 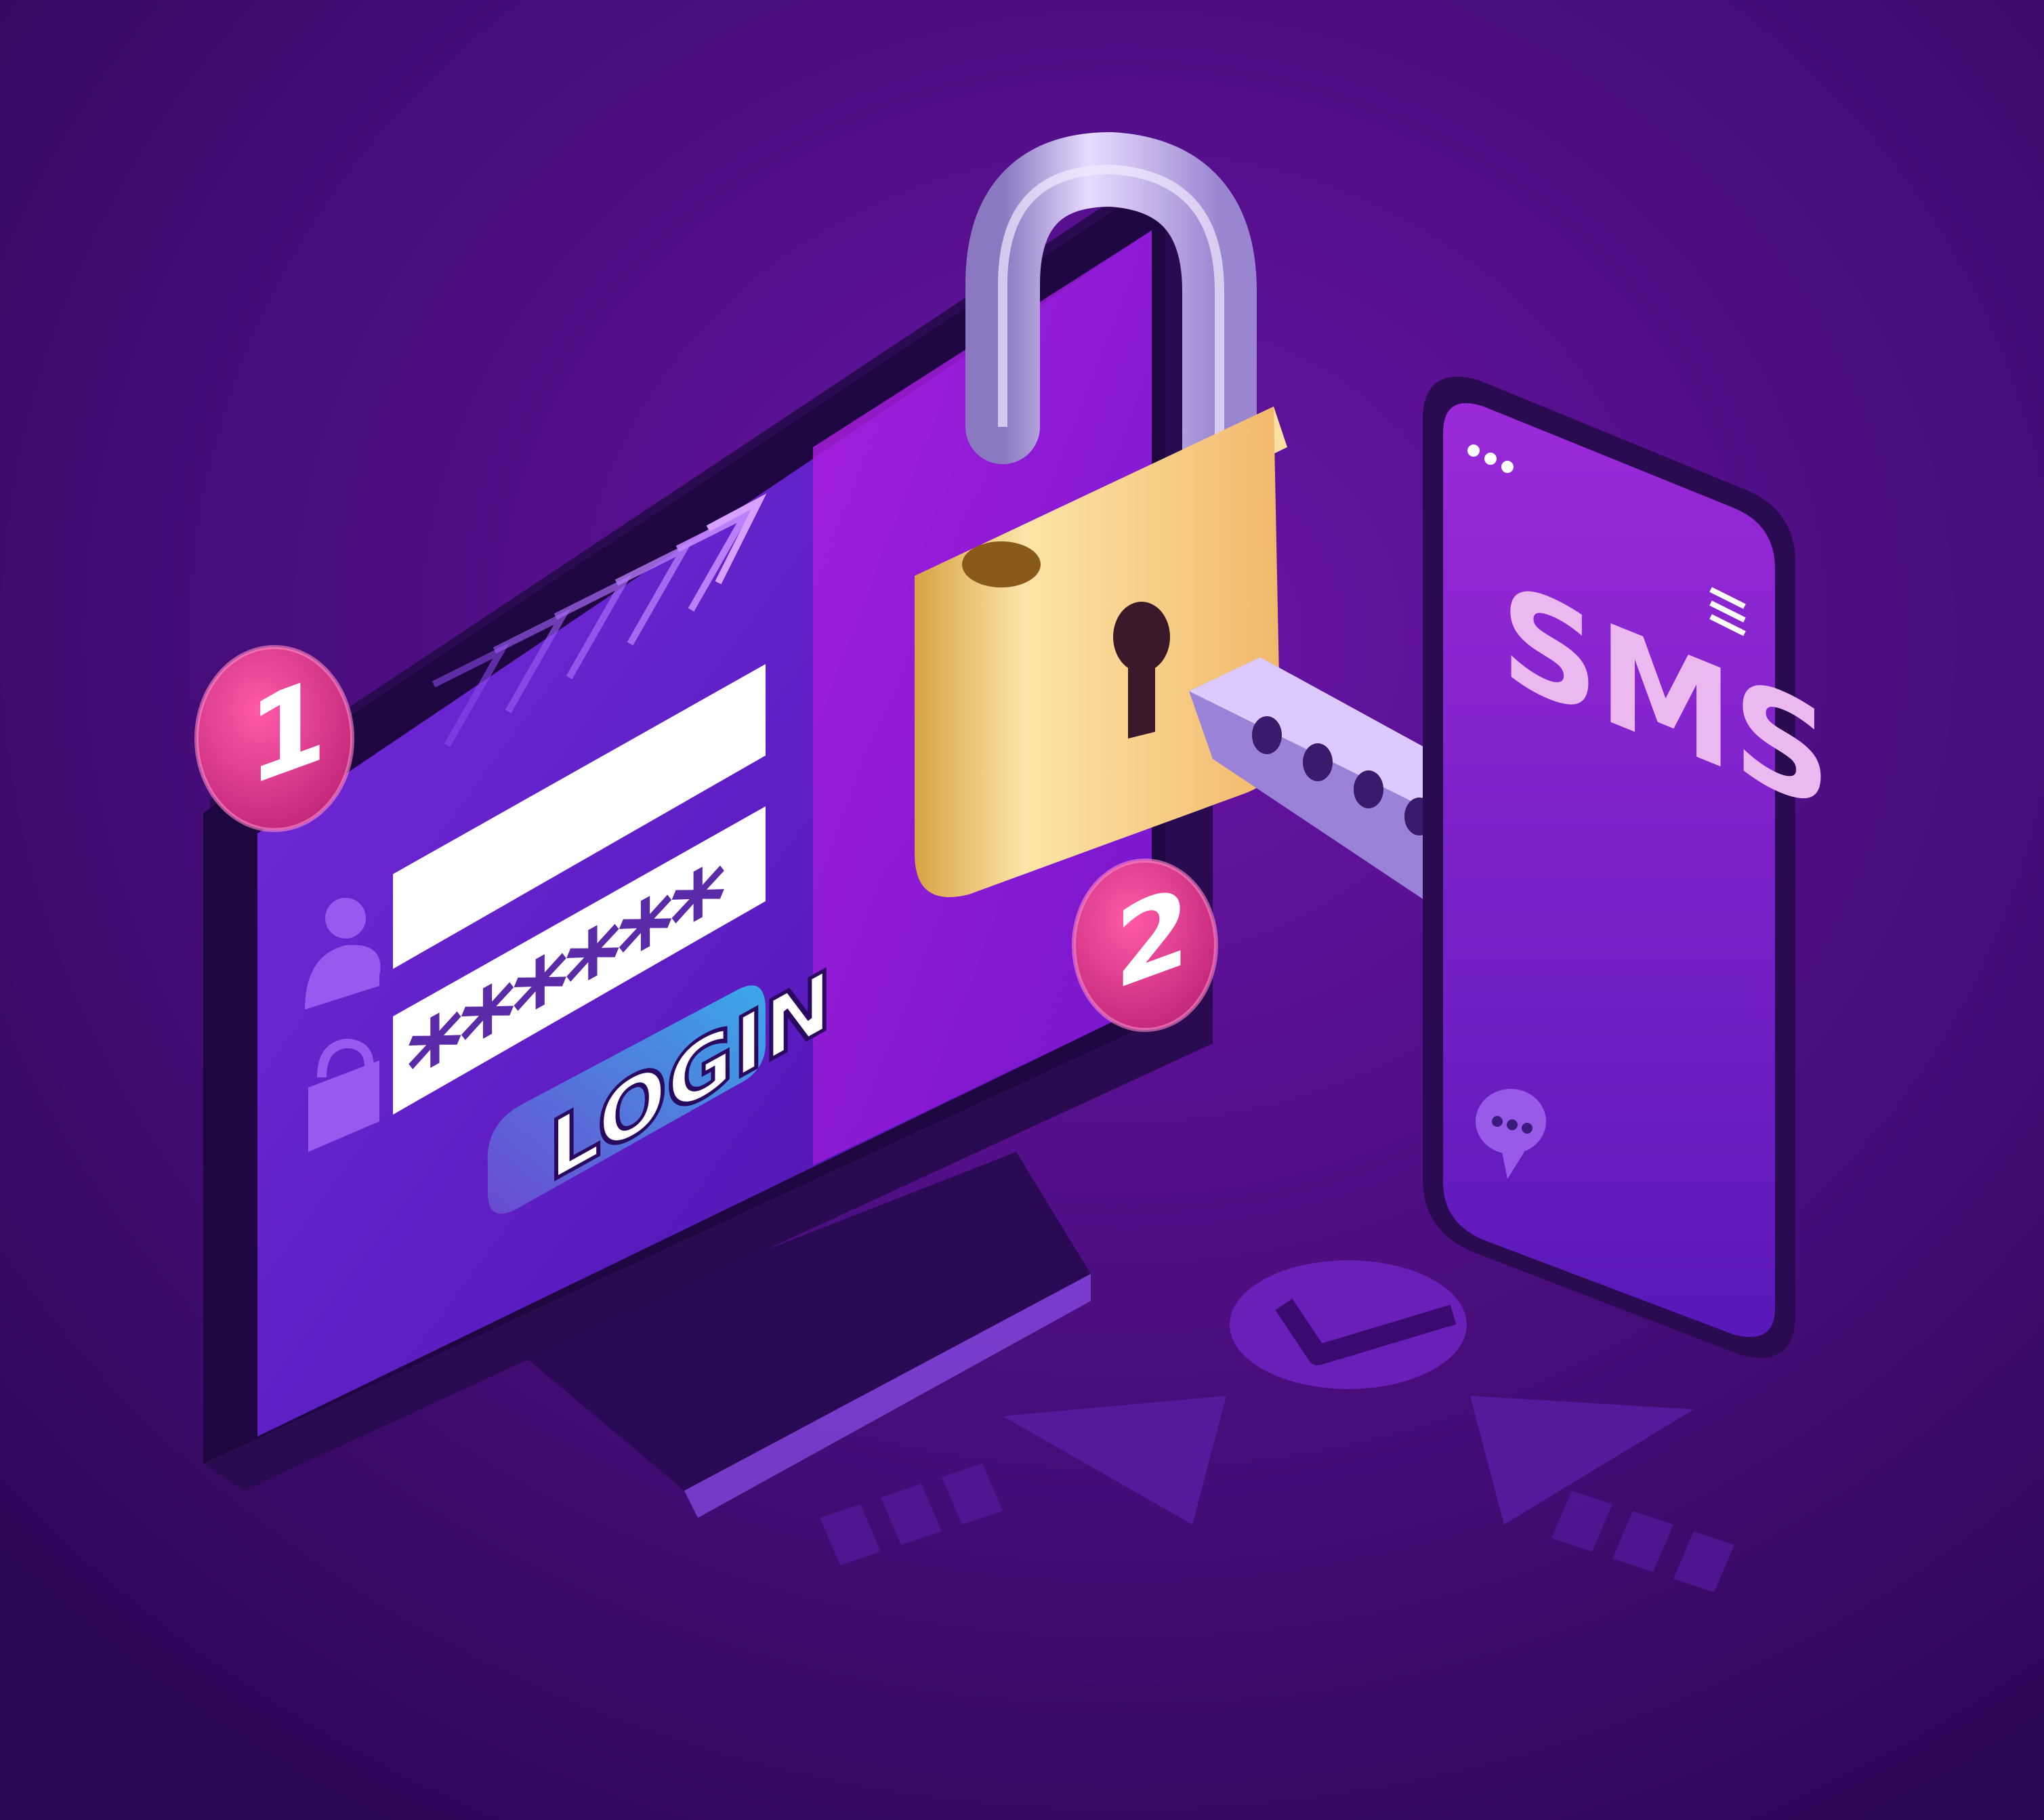 I want to click on checkmark-icon, so click(x=1348, y=1324).